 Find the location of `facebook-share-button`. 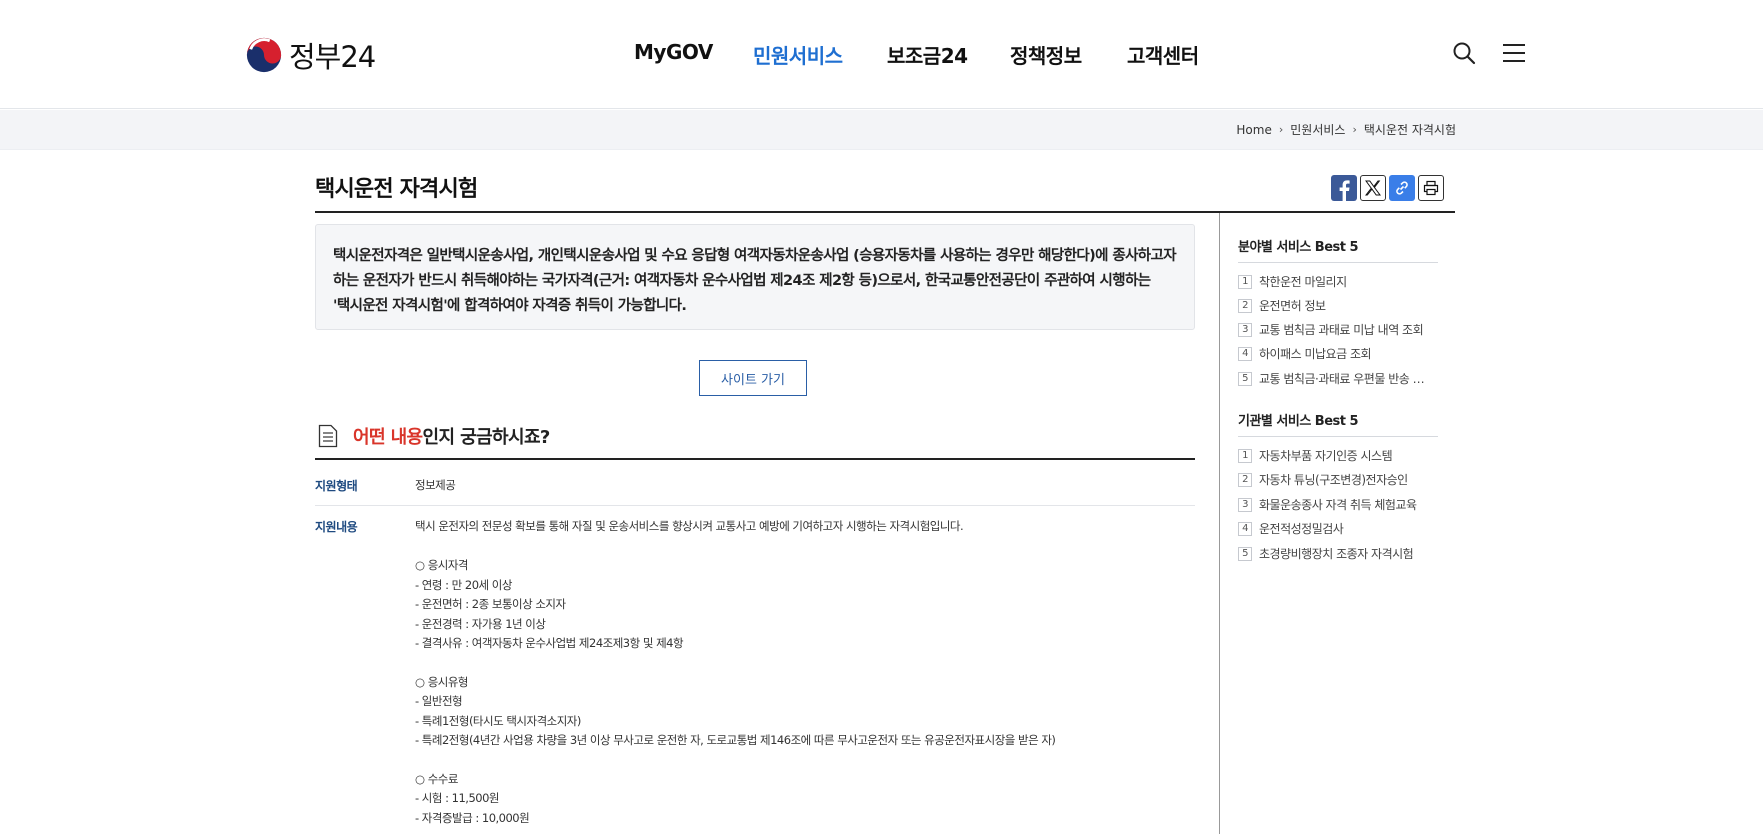

facebook-share-button is located at coordinates (1344, 188).